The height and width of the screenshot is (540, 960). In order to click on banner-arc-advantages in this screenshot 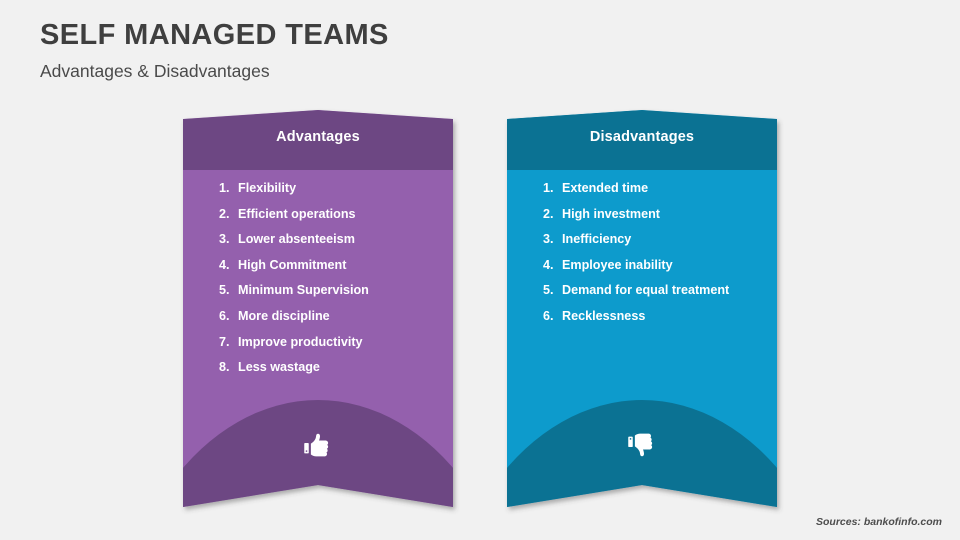, I will do `click(318, 453)`.